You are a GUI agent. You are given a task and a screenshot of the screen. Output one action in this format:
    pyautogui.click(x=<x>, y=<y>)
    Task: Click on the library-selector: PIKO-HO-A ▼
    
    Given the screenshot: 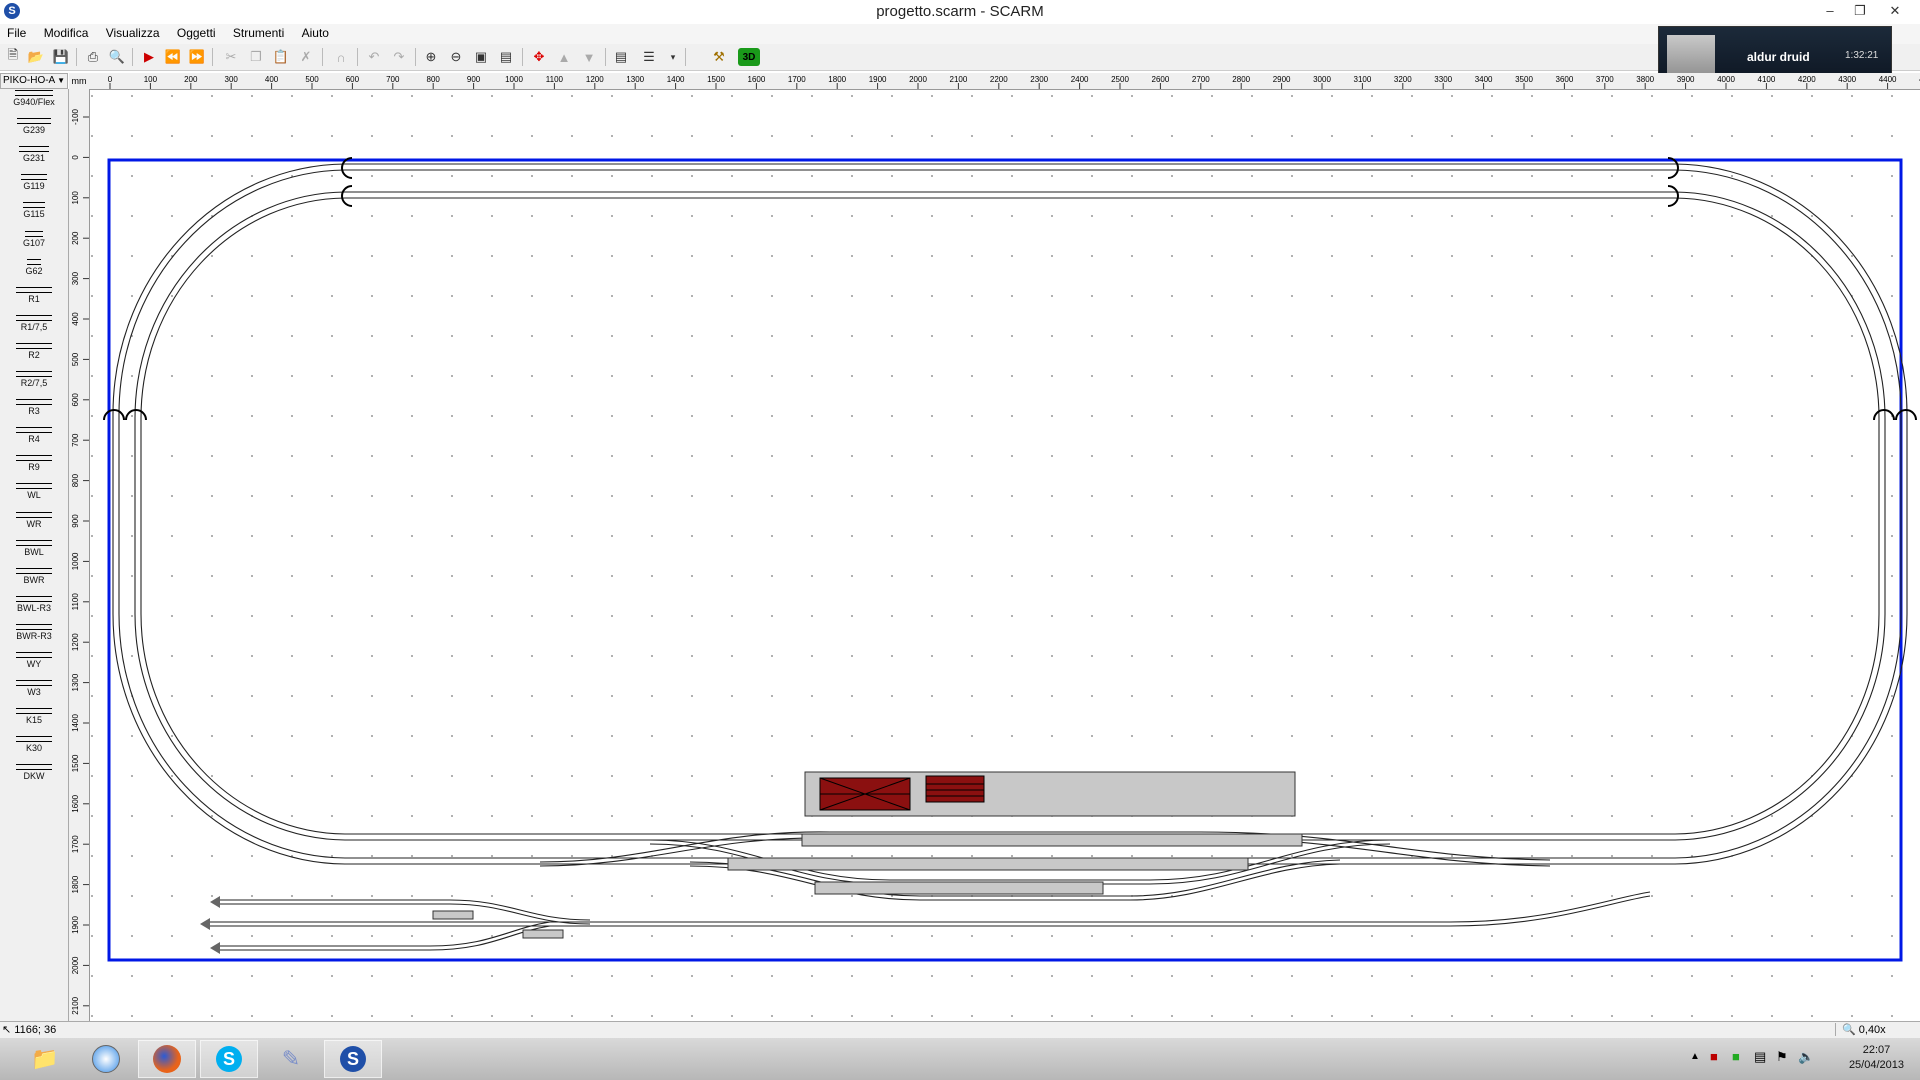 What is the action you would take?
    pyautogui.click(x=34, y=81)
    